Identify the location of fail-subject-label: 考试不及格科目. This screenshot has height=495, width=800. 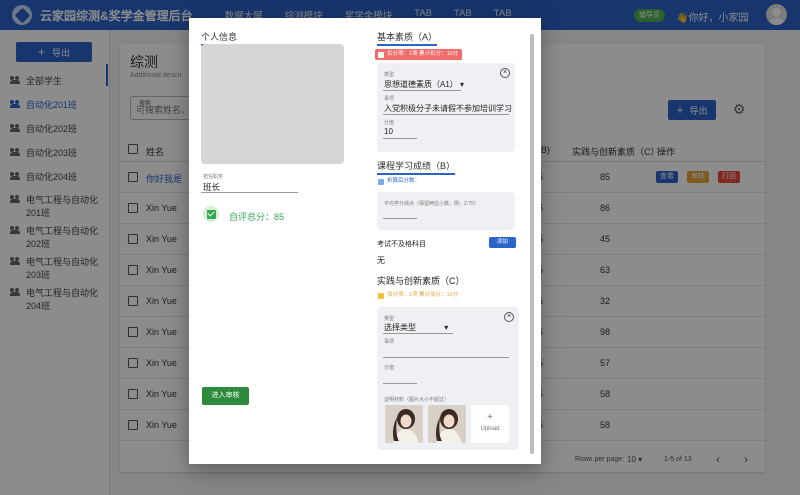
(401, 244).